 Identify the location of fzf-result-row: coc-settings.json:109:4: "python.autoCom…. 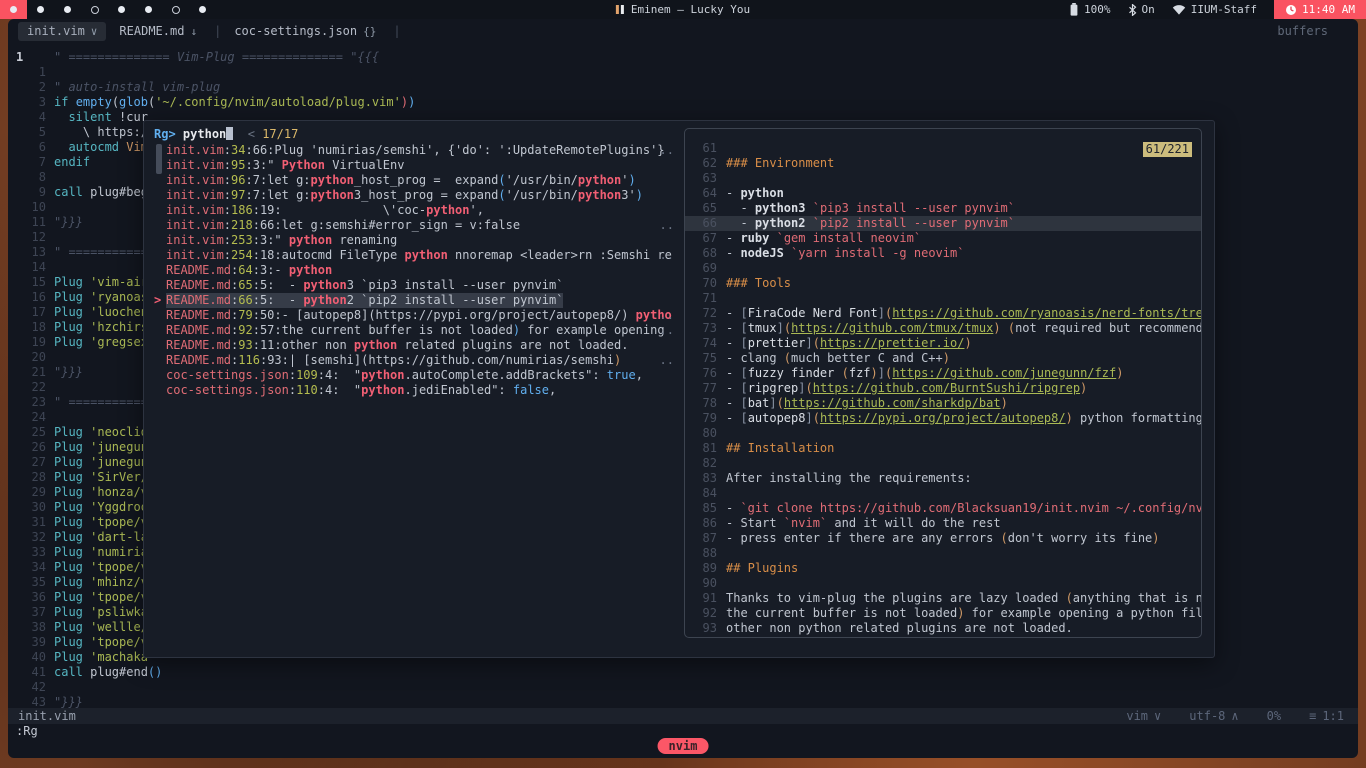
(414, 375).